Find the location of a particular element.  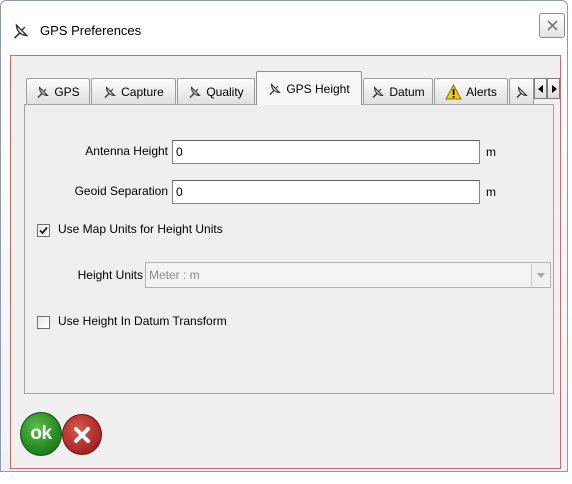

ok-label: ok is located at coordinates (41, 433).